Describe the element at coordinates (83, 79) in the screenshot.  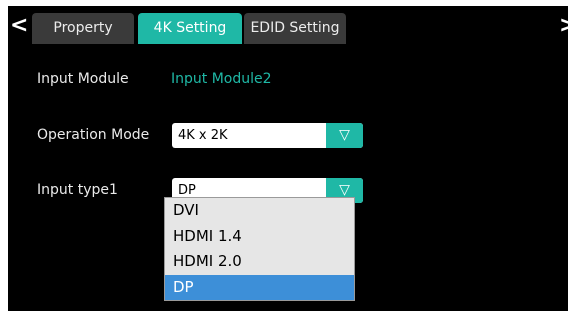
I see `input-module-label: Input Module` at that location.